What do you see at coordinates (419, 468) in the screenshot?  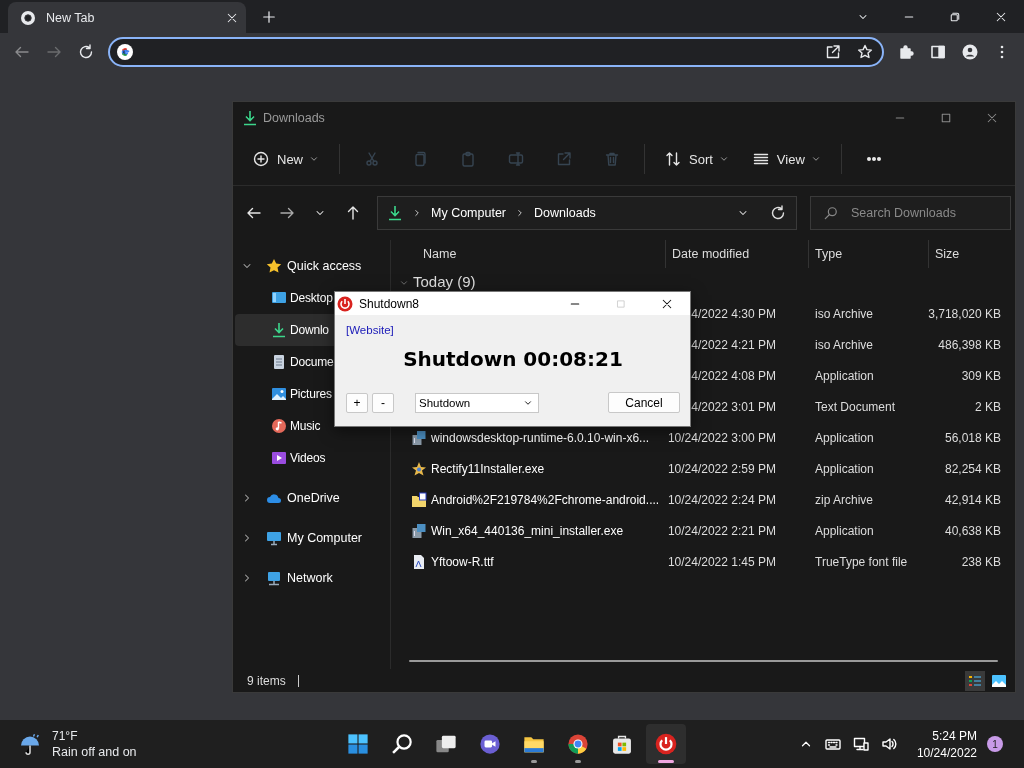 I see `sparkle-icon` at bounding box center [419, 468].